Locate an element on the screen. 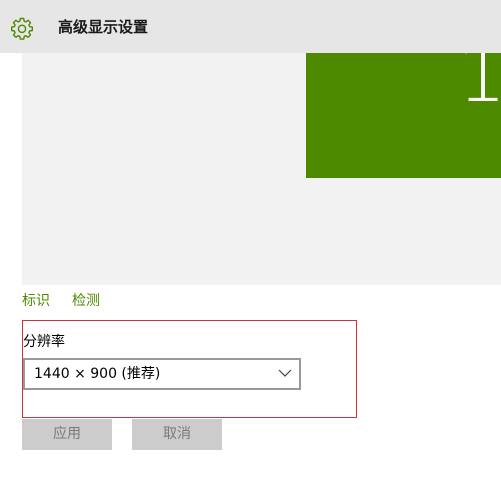 Image resolution: width=501 pixels, height=495 pixels. page-title: 高级显示设置 is located at coordinates (103, 27).